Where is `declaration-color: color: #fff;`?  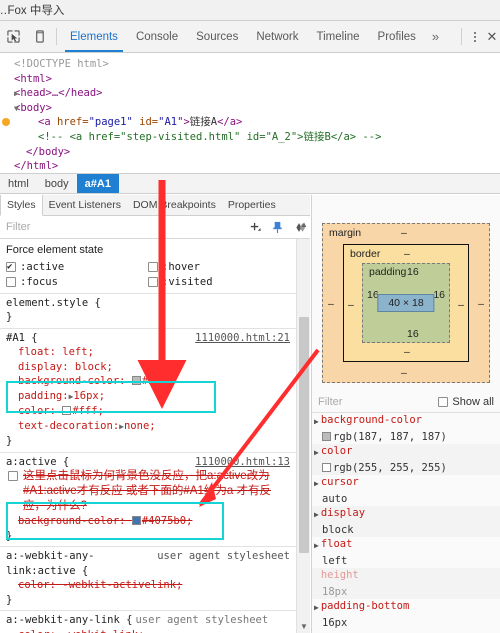
declaration-color: color: #fff; is located at coordinates (148, 411).